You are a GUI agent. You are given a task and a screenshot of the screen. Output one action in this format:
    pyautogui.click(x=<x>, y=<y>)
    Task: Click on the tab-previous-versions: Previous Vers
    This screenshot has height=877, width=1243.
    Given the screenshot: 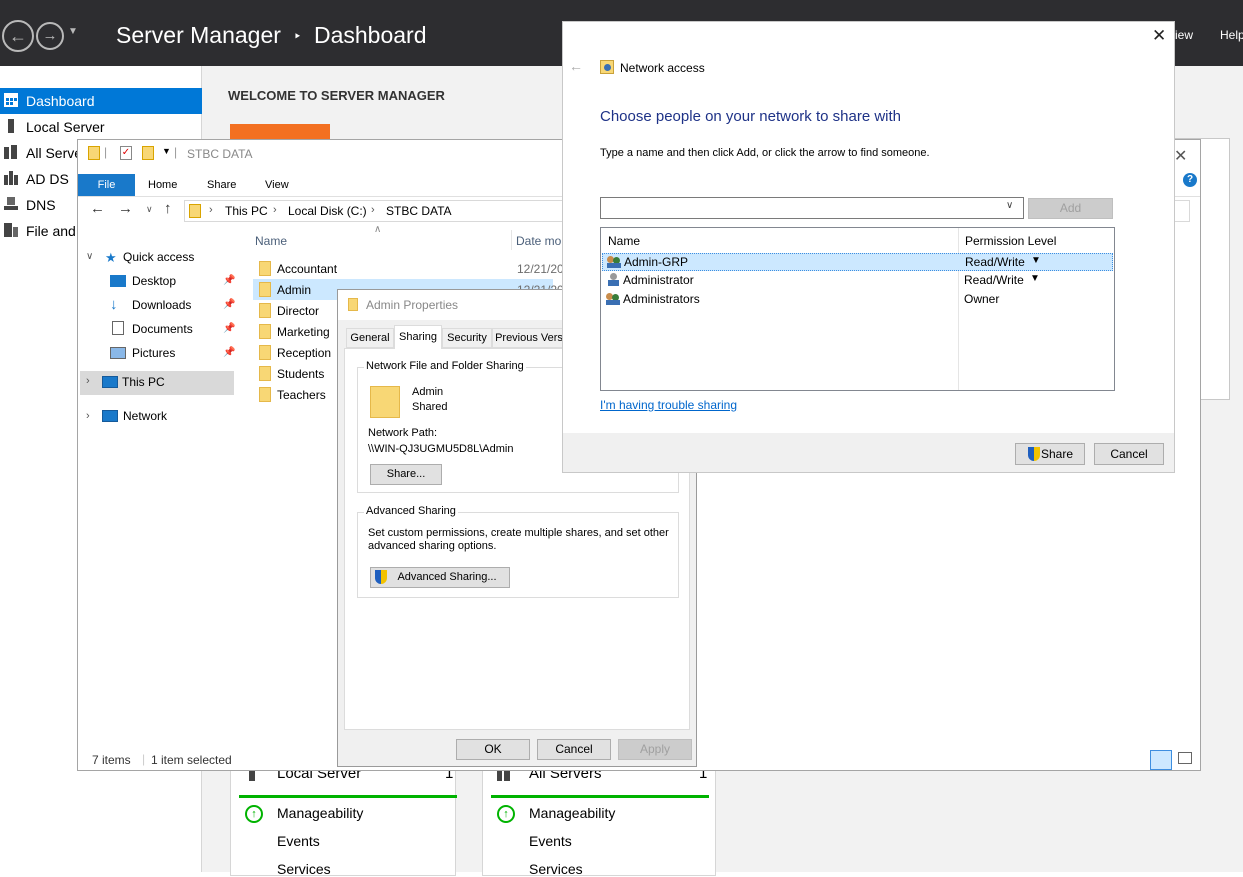 What is the action you would take?
    pyautogui.click(x=529, y=338)
    